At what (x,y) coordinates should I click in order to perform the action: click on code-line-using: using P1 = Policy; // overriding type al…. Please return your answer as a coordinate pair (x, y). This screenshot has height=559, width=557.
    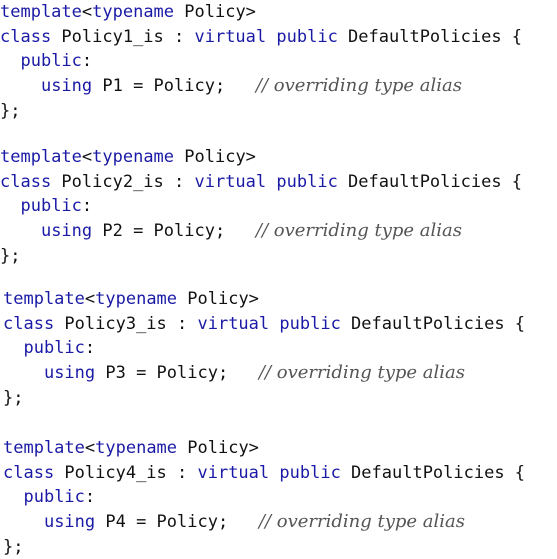
    Looking at the image, I should click on (278, 86).